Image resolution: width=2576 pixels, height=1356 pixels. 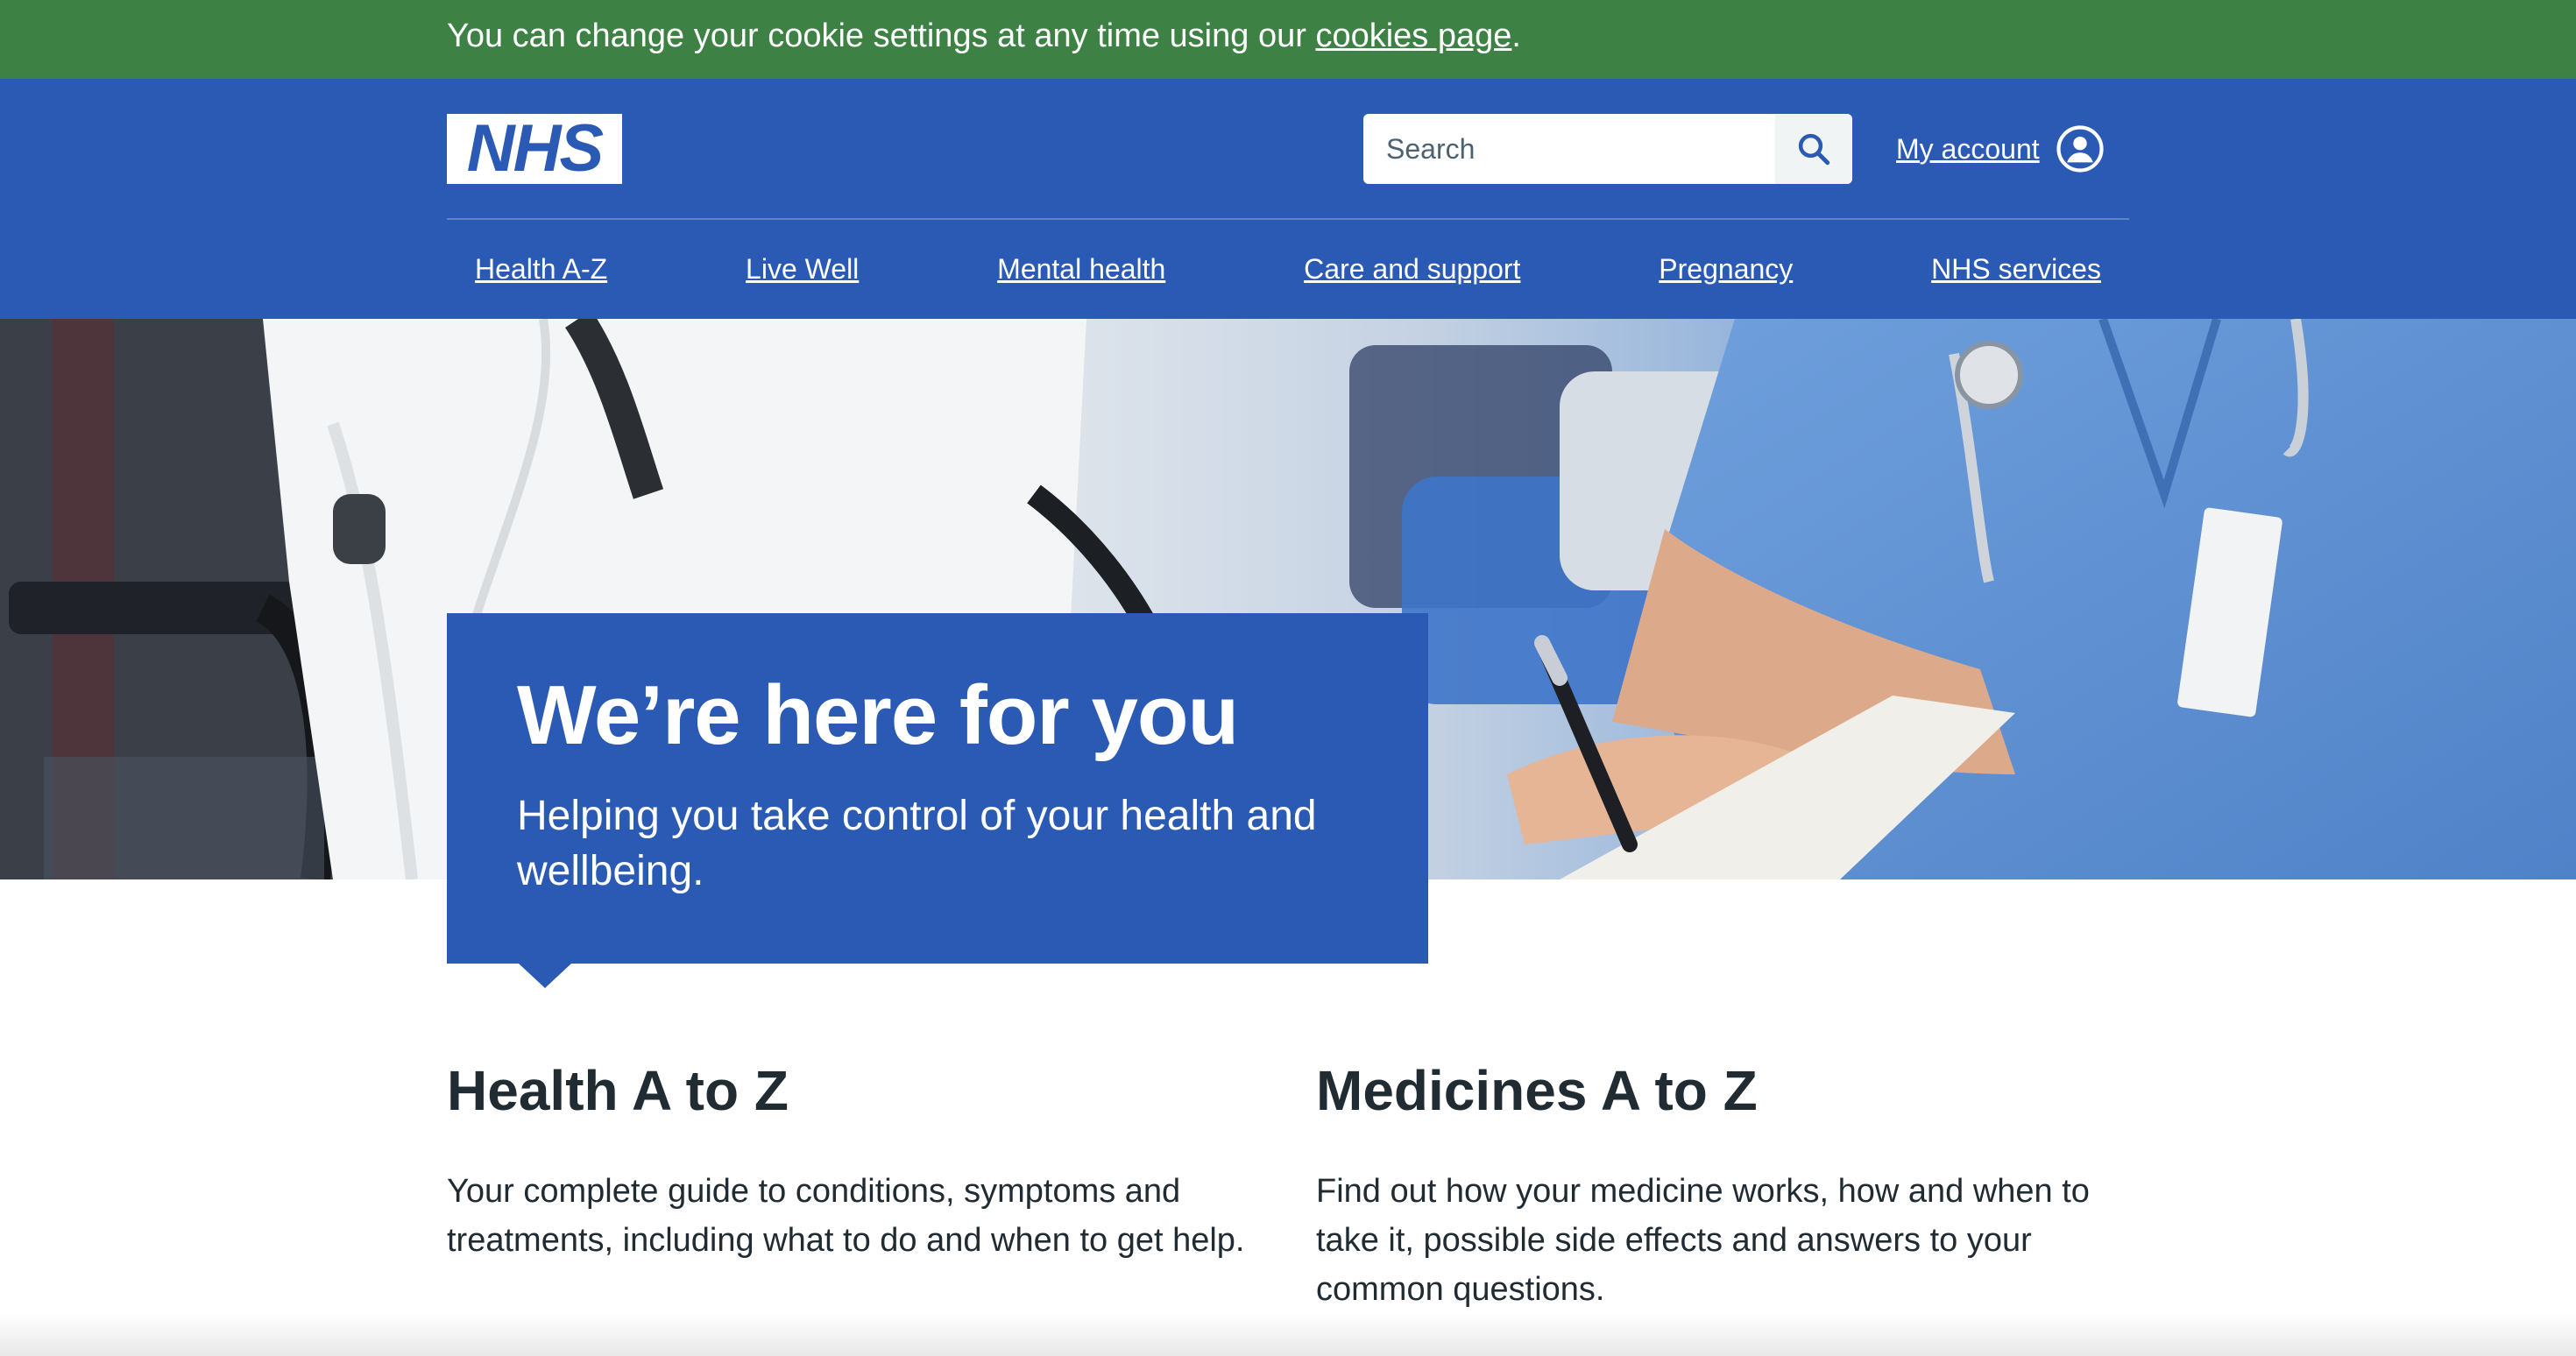 What do you see at coordinates (541, 269) in the screenshot?
I see `nav-link-health-a-z: Health A-Z` at bounding box center [541, 269].